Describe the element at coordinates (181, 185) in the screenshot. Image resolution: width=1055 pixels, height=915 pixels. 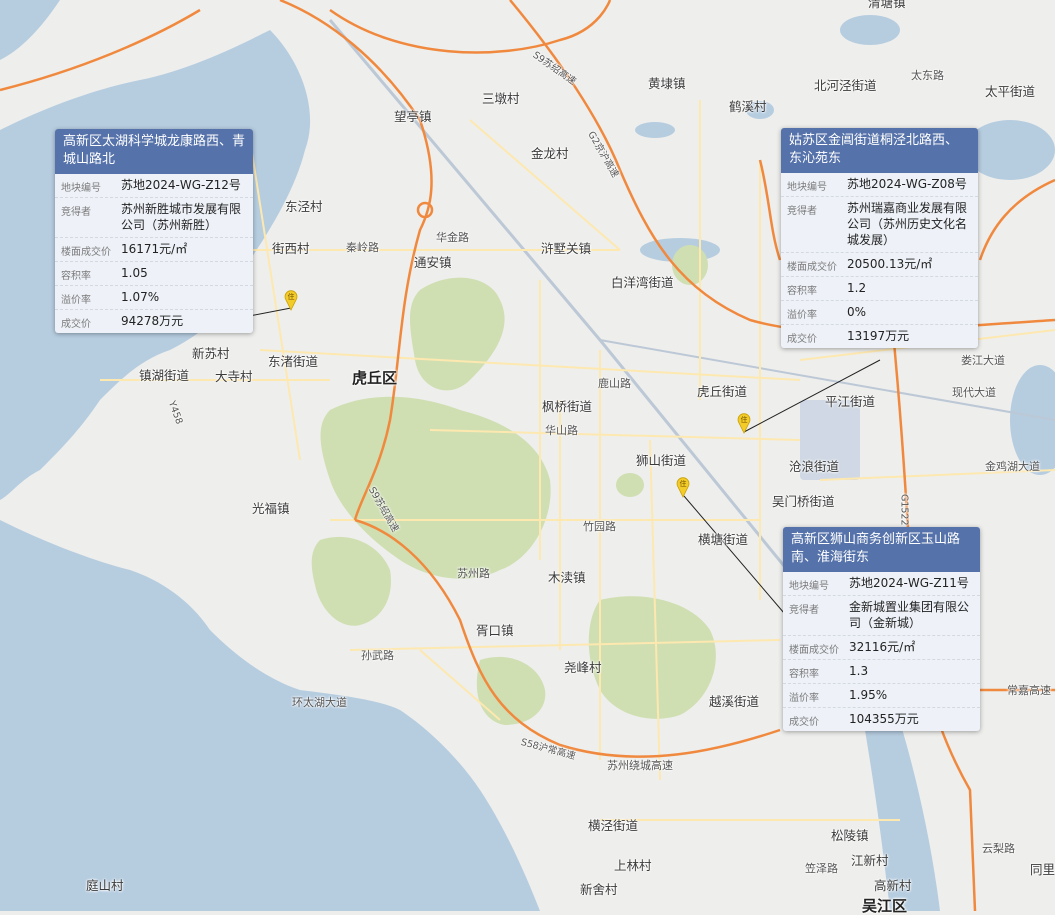
I see `card-value: 苏地2024-WG-Z12号` at that location.